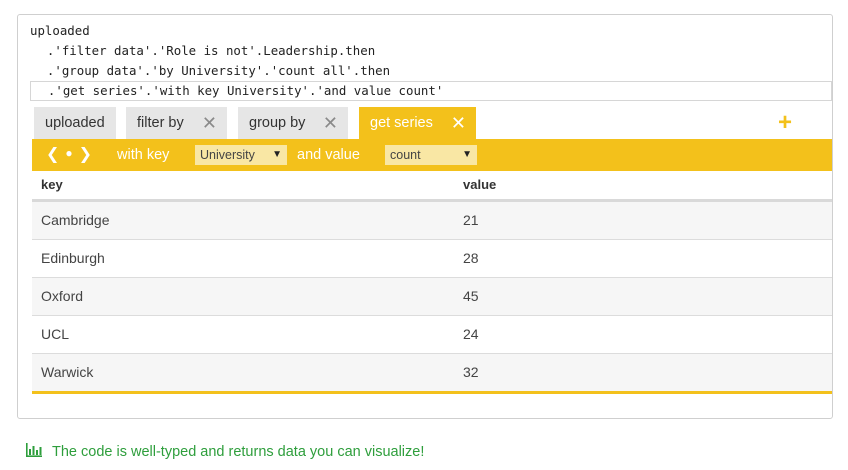 Image resolution: width=848 pixels, height=470 pixels. I want to click on value-select-value: count, so click(405, 155).